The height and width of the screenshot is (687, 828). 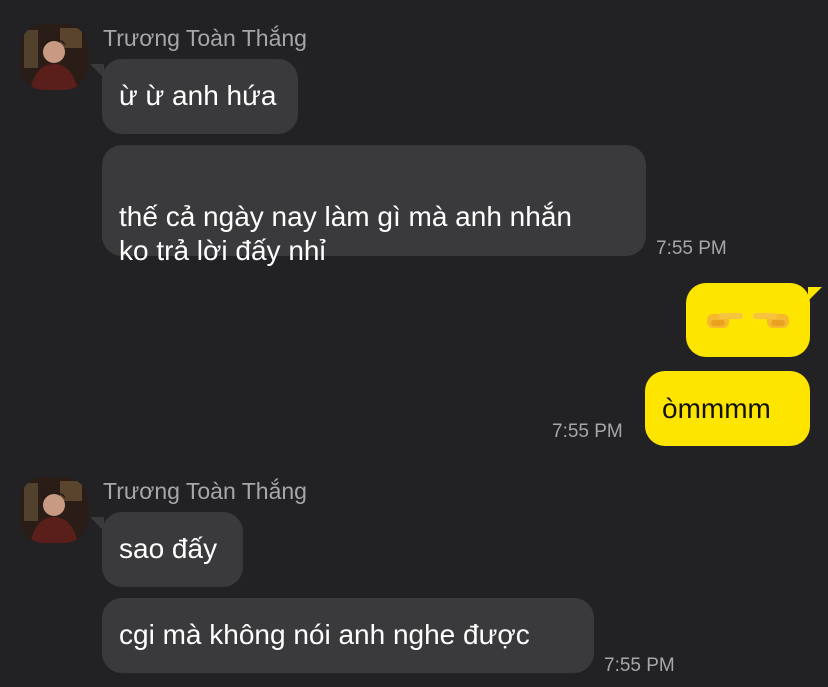 What do you see at coordinates (716, 408) in the screenshot?
I see `message-text: òmmmm` at bounding box center [716, 408].